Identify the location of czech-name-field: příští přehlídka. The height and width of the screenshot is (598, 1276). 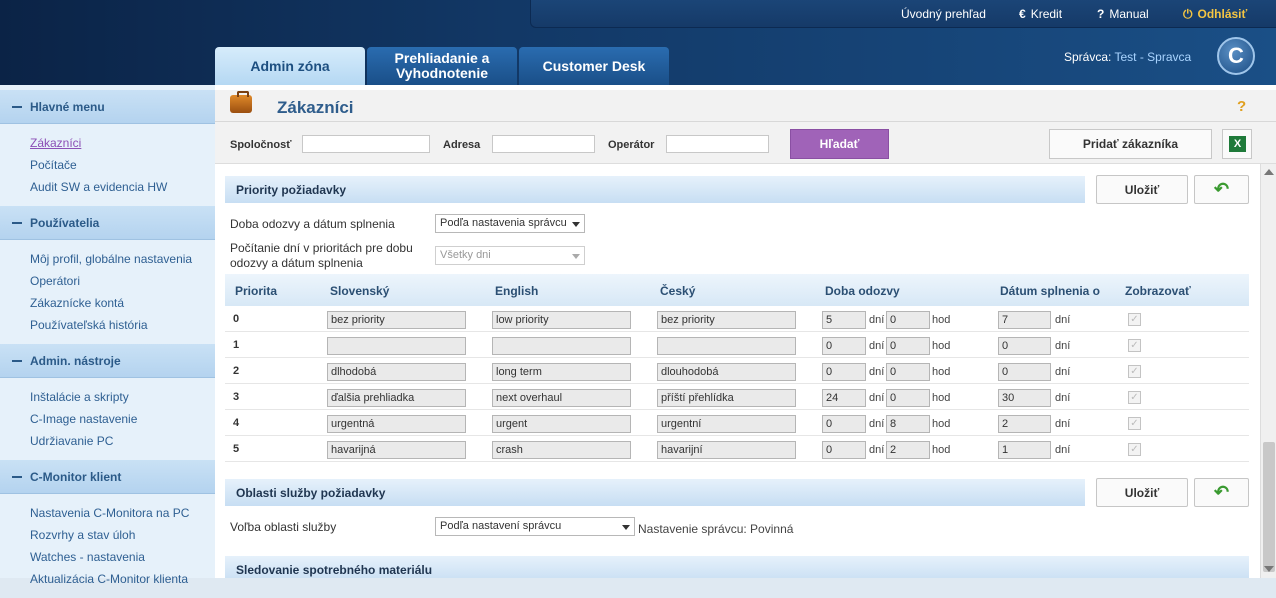
(726, 398).